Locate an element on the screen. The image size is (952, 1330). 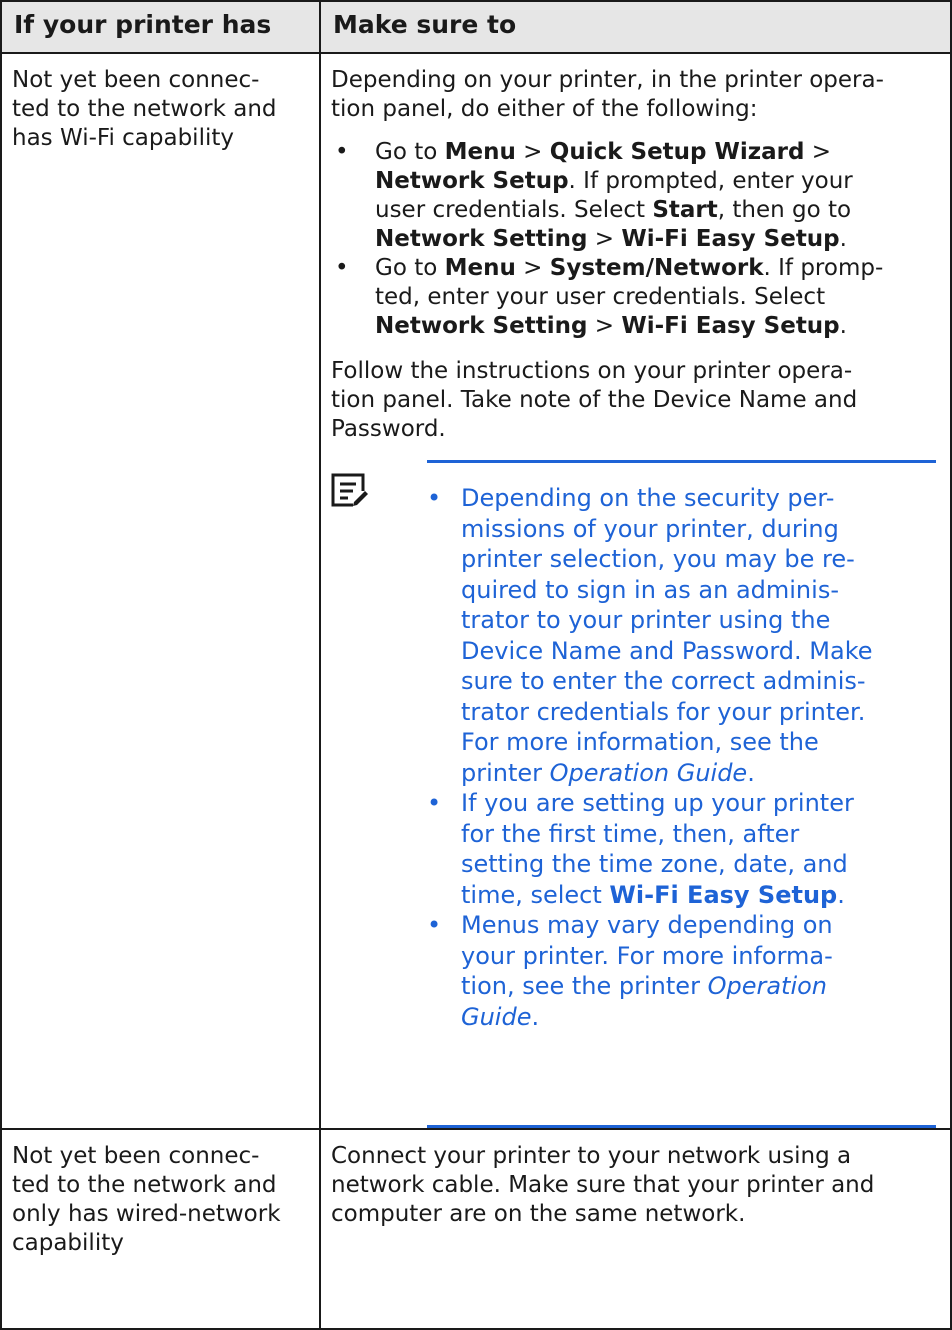
text-line: Menus may vary depending on is located at coordinates (647, 925).